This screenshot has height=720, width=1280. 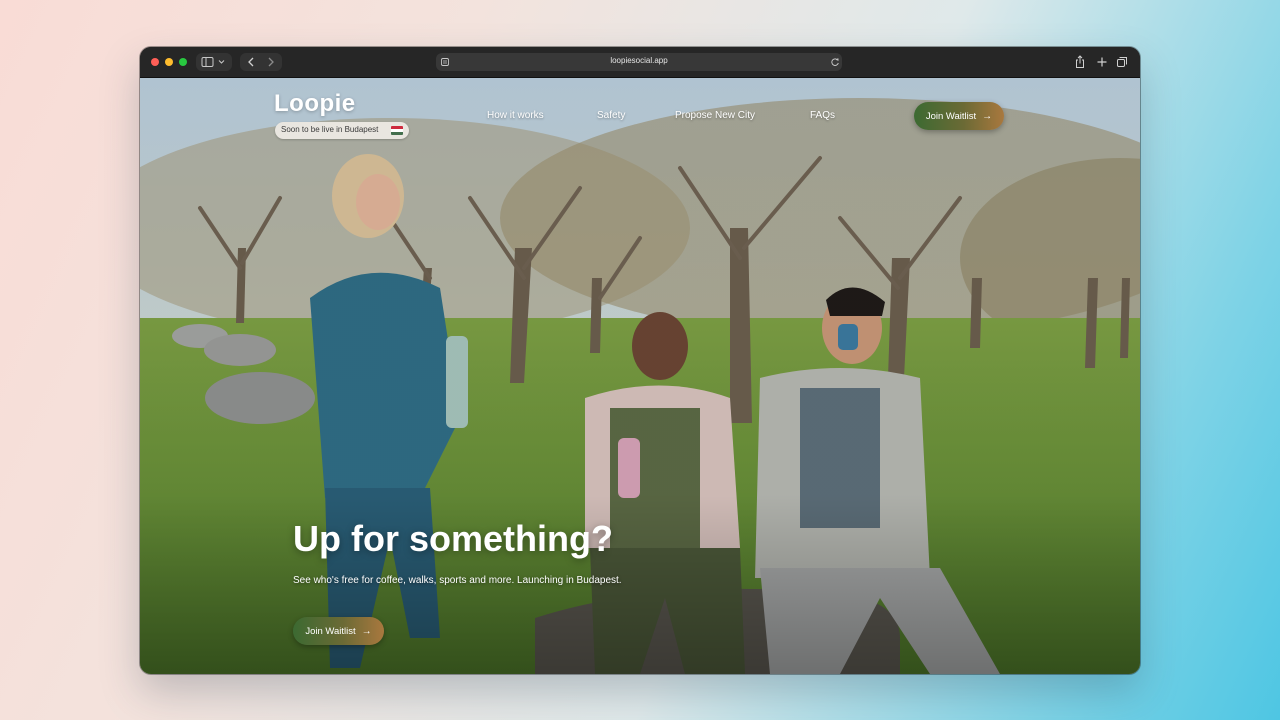 I want to click on minimize-window-button, so click(x=169, y=62).